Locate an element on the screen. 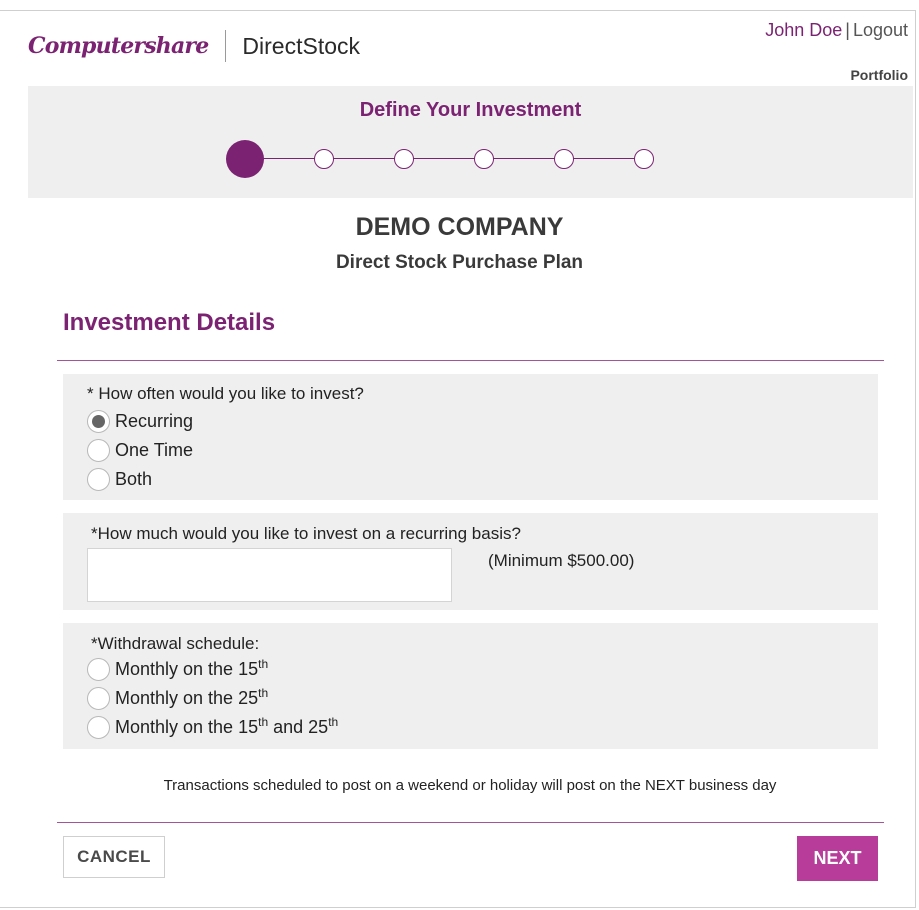  next-button: NEXT is located at coordinates (837, 858).